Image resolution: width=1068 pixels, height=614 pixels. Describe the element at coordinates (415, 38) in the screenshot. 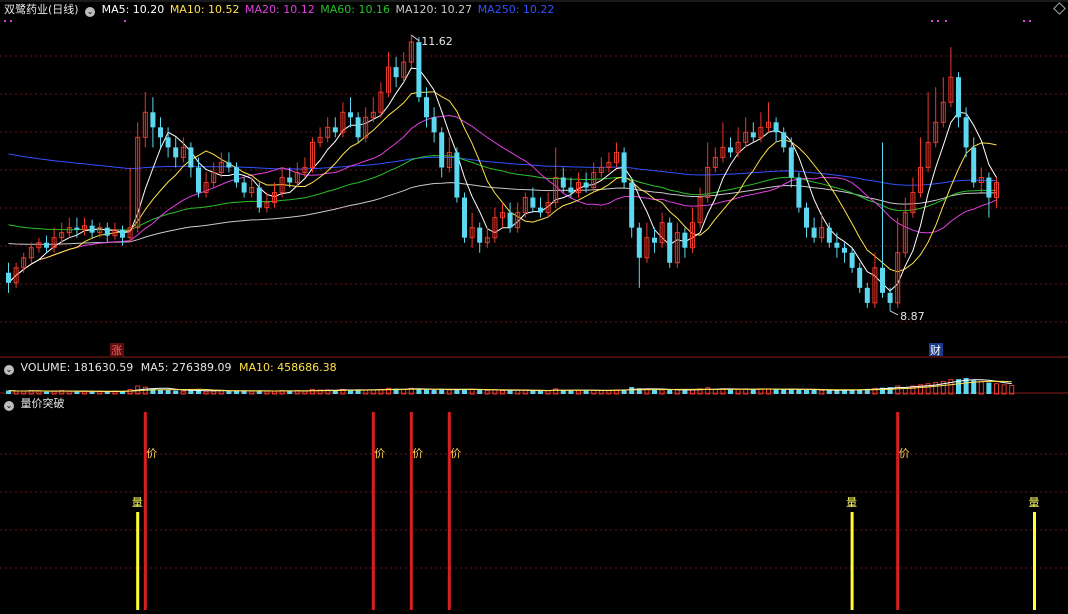

I see `high-pointer` at that location.